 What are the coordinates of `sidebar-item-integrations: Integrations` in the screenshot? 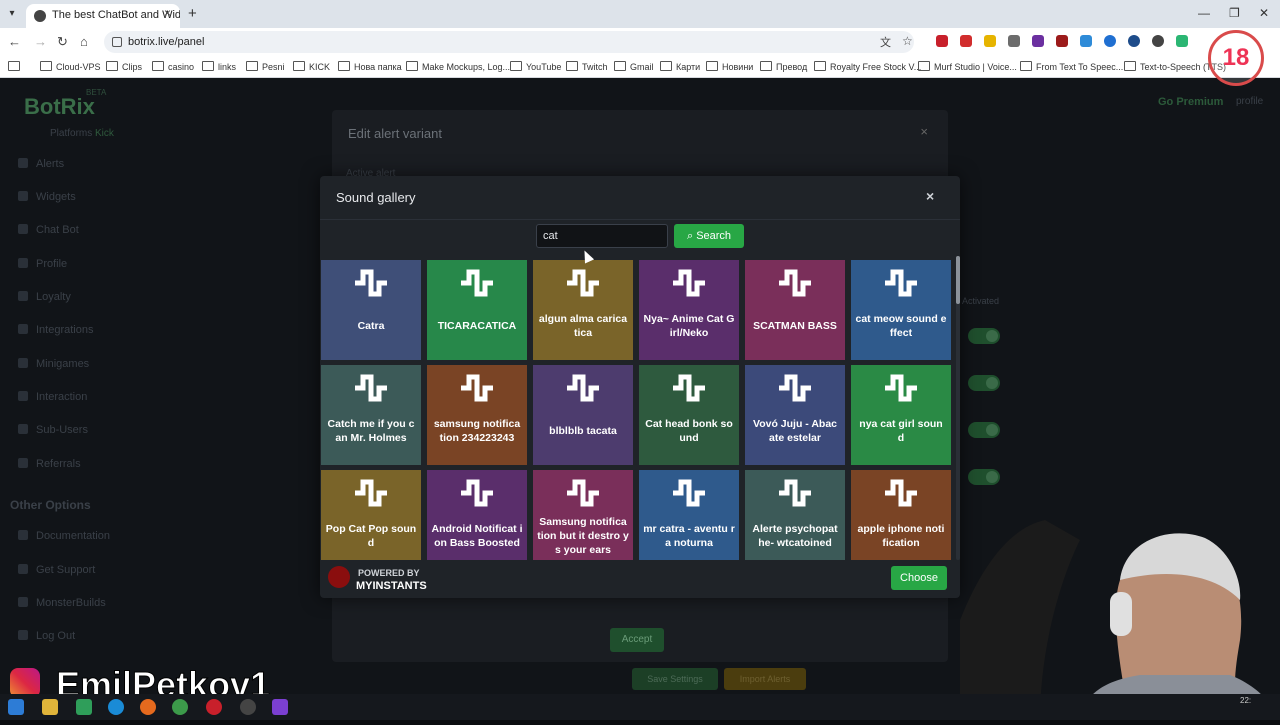 It's located at (55, 330).